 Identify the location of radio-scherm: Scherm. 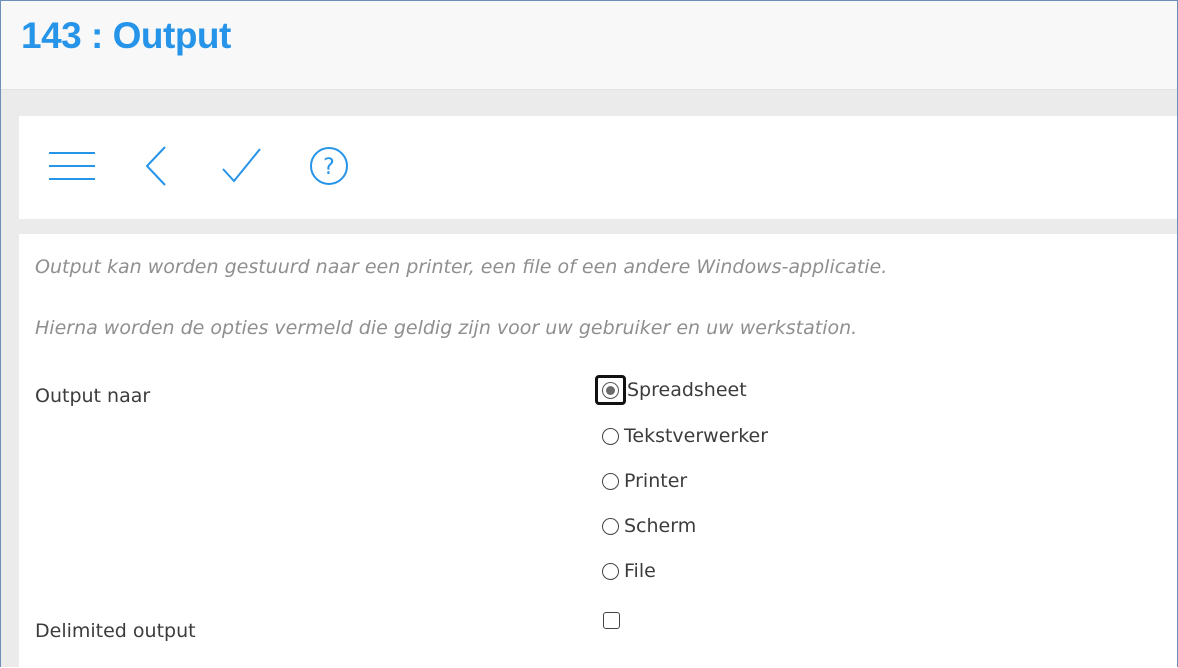
(649, 526).